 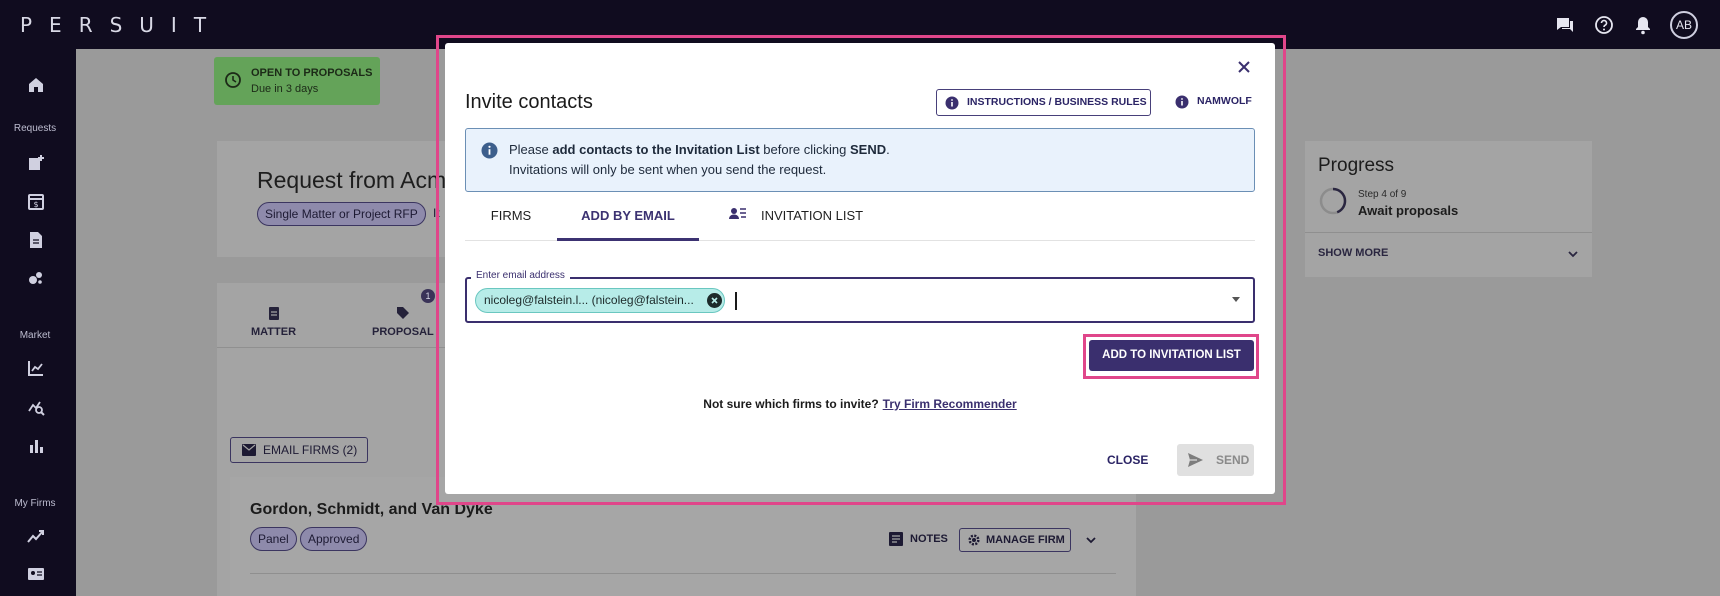 What do you see at coordinates (249, 450) in the screenshot?
I see `mail-icon` at bounding box center [249, 450].